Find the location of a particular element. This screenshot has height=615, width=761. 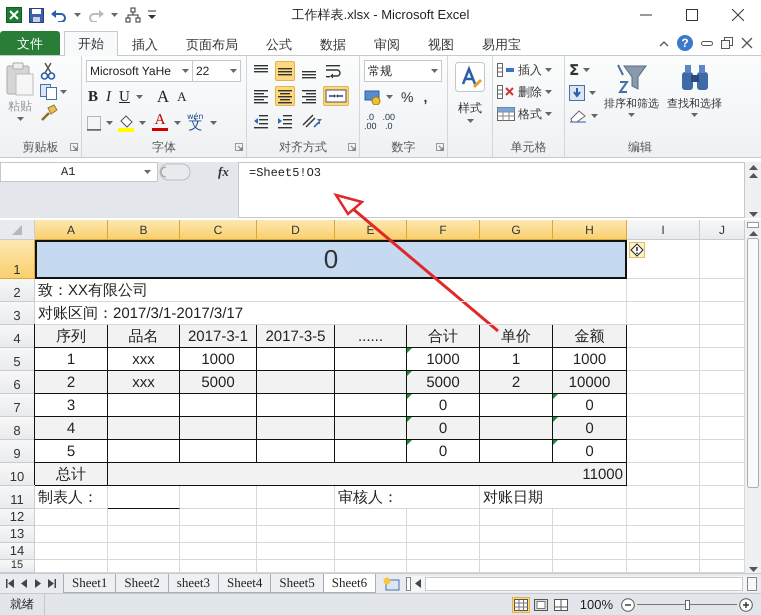

row-header: 10 is located at coordinates (17, 474).